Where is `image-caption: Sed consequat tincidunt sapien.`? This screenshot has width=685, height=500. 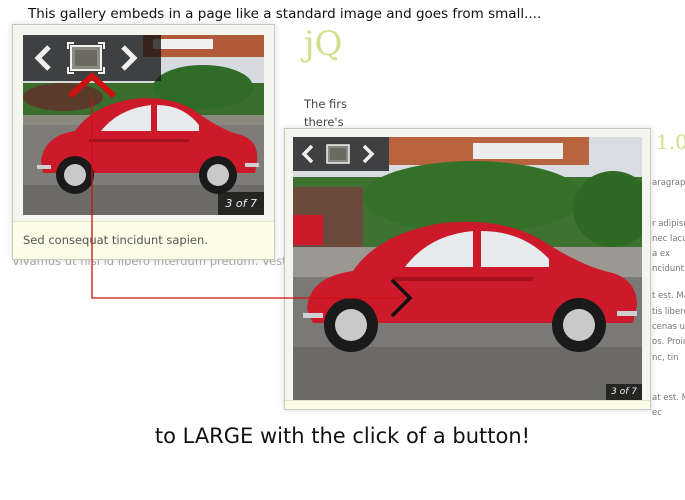 image-caption: Sed consequat tincidunt sapien. is located at coordinates (143, 240).